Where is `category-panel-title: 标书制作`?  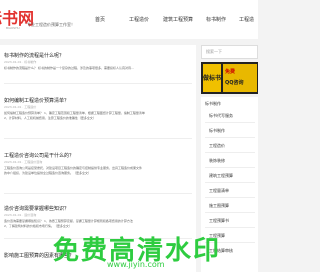 category-panel-title: 标书制作 is located at coordinates (213, 103).